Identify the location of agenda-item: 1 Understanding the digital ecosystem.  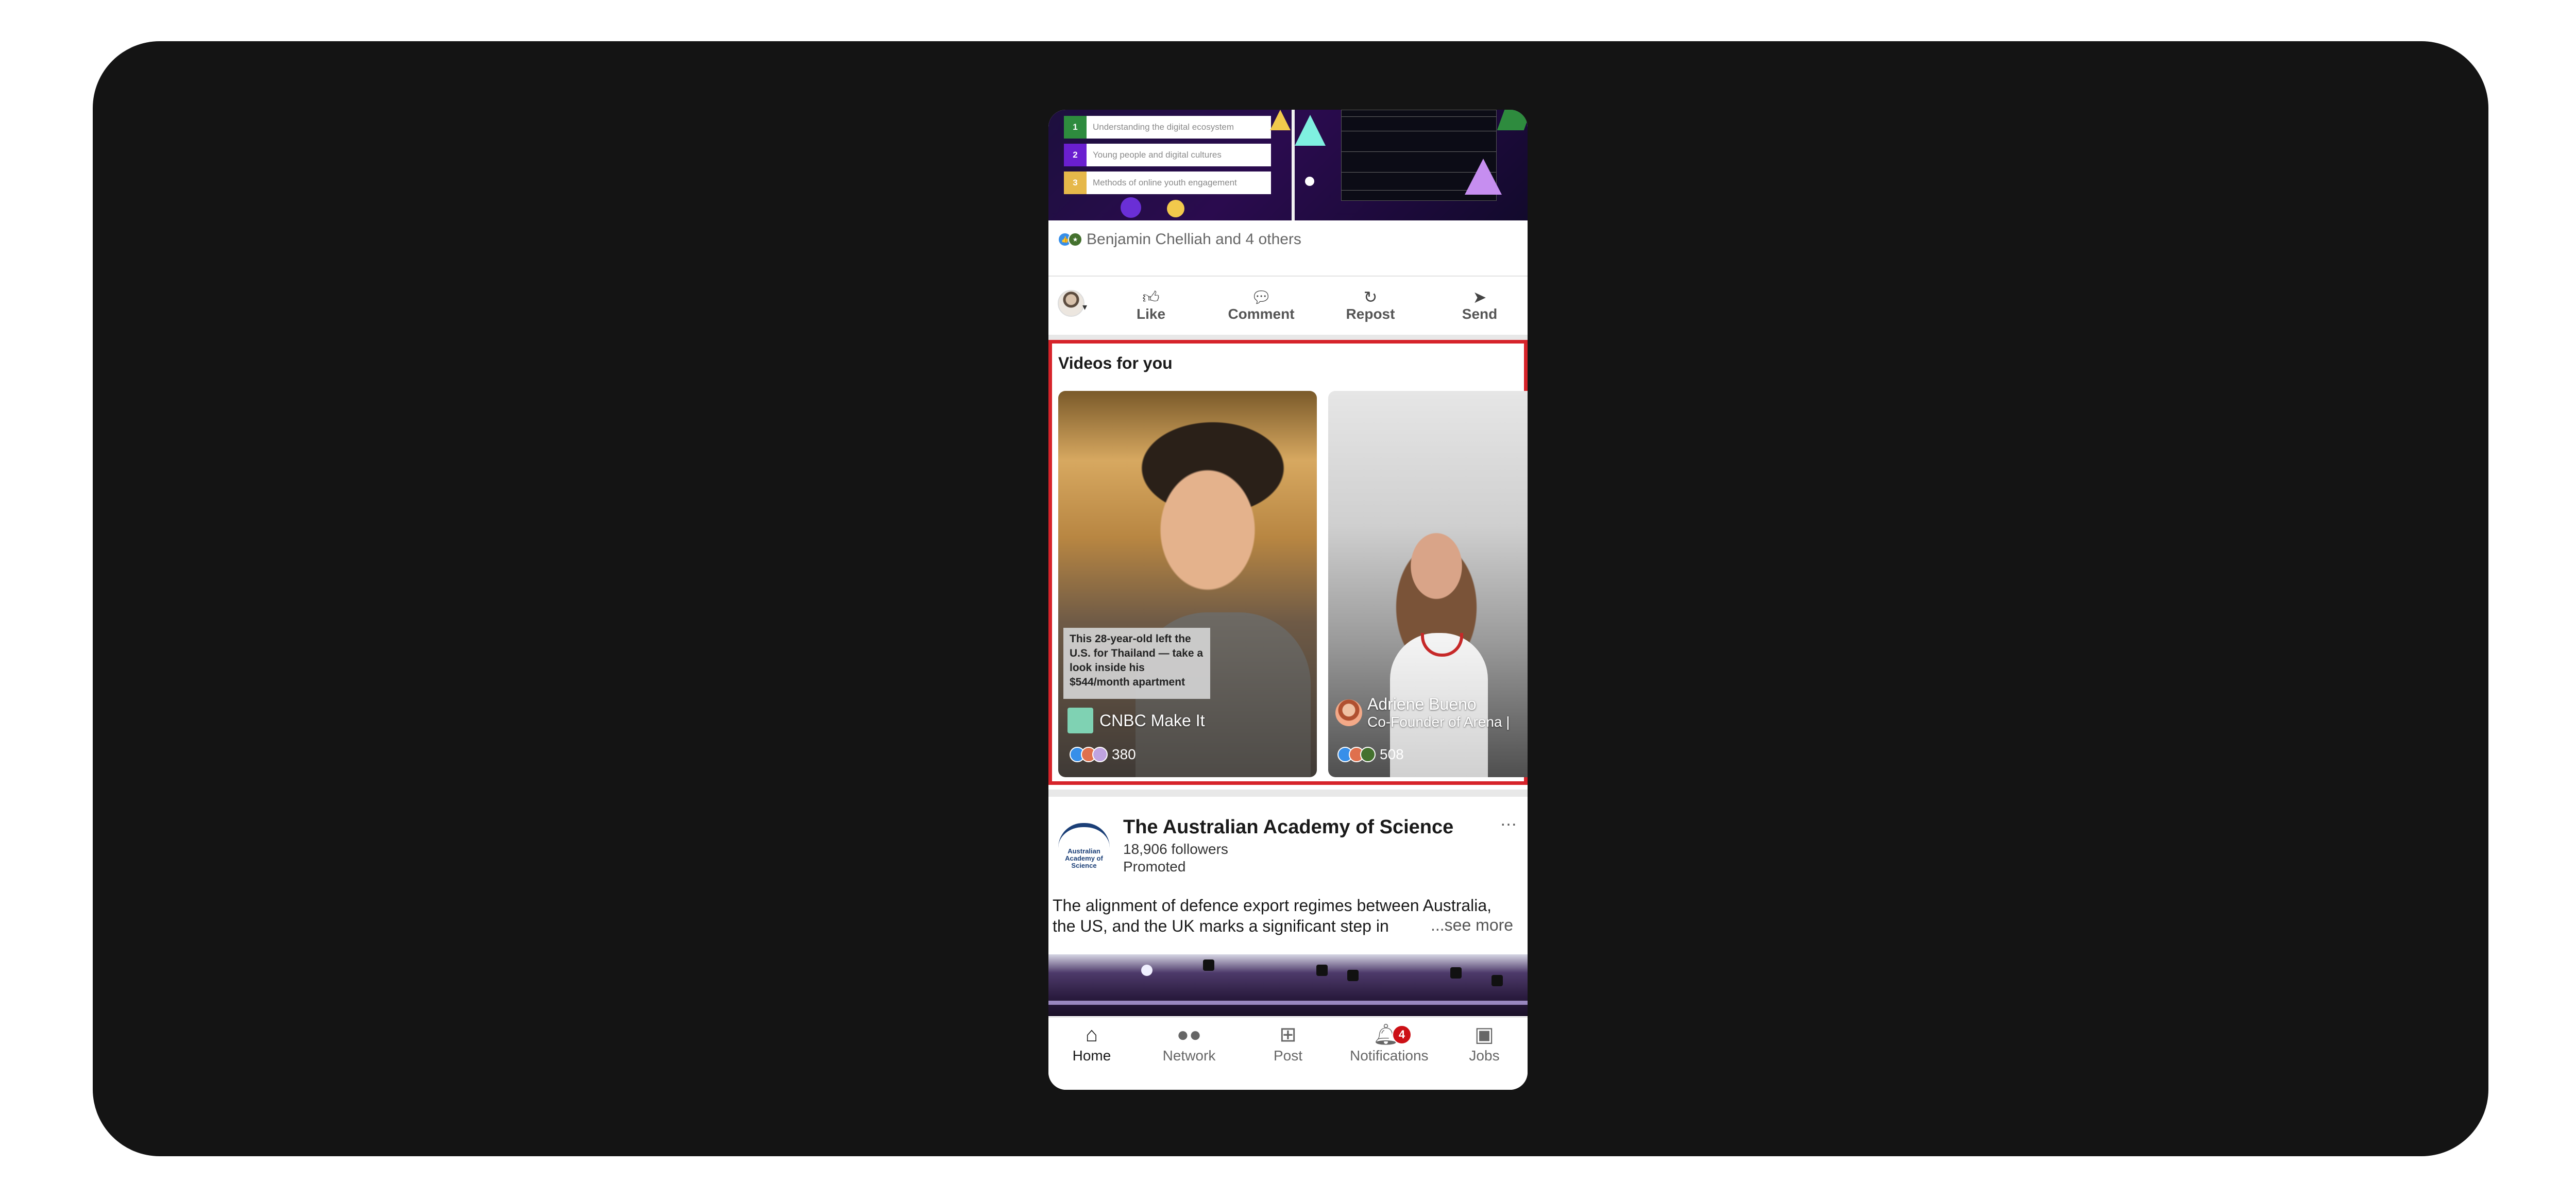
(1167, 127).